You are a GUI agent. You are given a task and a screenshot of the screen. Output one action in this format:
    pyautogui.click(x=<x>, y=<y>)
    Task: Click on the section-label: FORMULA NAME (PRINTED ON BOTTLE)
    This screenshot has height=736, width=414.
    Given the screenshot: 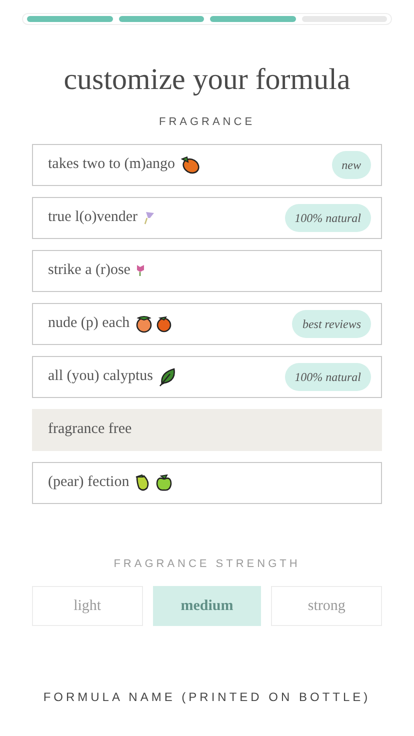 What is the action you would take?
    pyautogui.click(x=207, y=697)
    